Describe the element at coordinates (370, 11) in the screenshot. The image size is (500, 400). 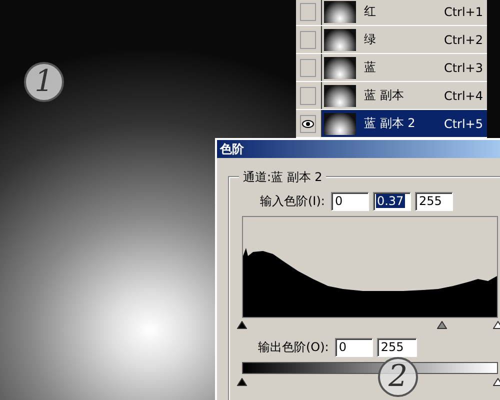
I see `channel-name: 红` at that location.